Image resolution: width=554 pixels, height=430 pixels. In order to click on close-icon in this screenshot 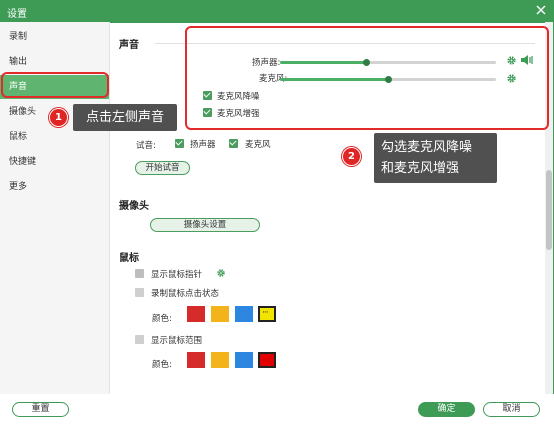, I will do `click(541, 10)`.